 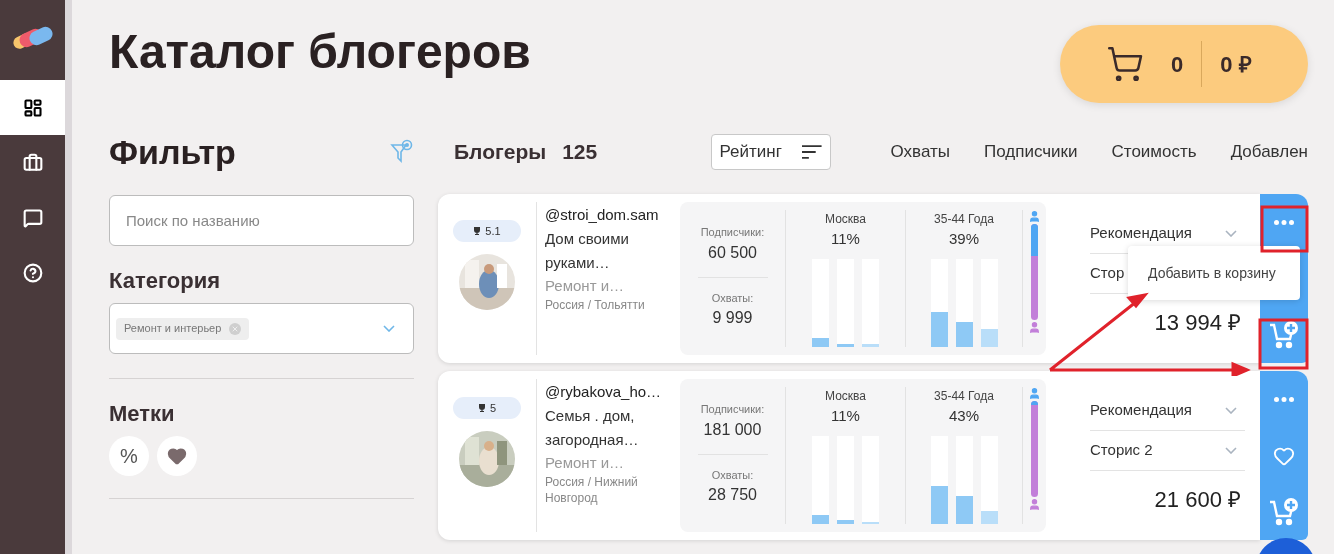 What do you see at coordinates (964, 239) in the screenshot?
I see `age-percent: 39%` at bounding box center [964, 239].